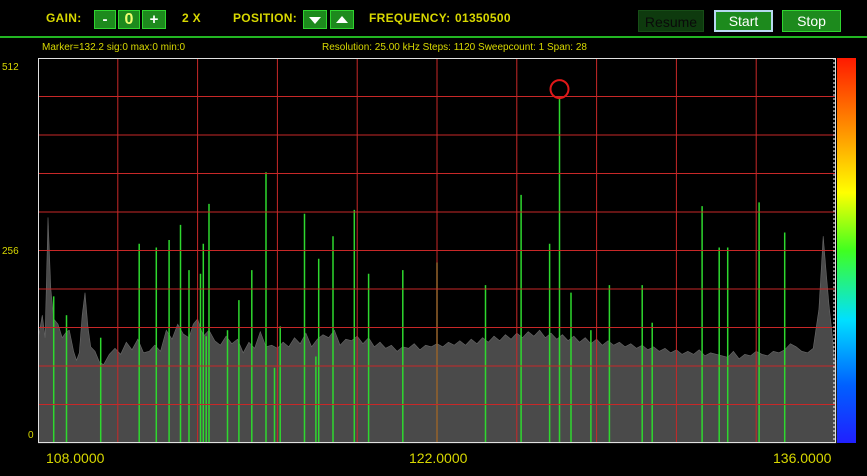  What do you see at coordinates (438, 458) in the screenshot?
I see `x-tick-label: 122.0000` at bounding box center [438, 458].